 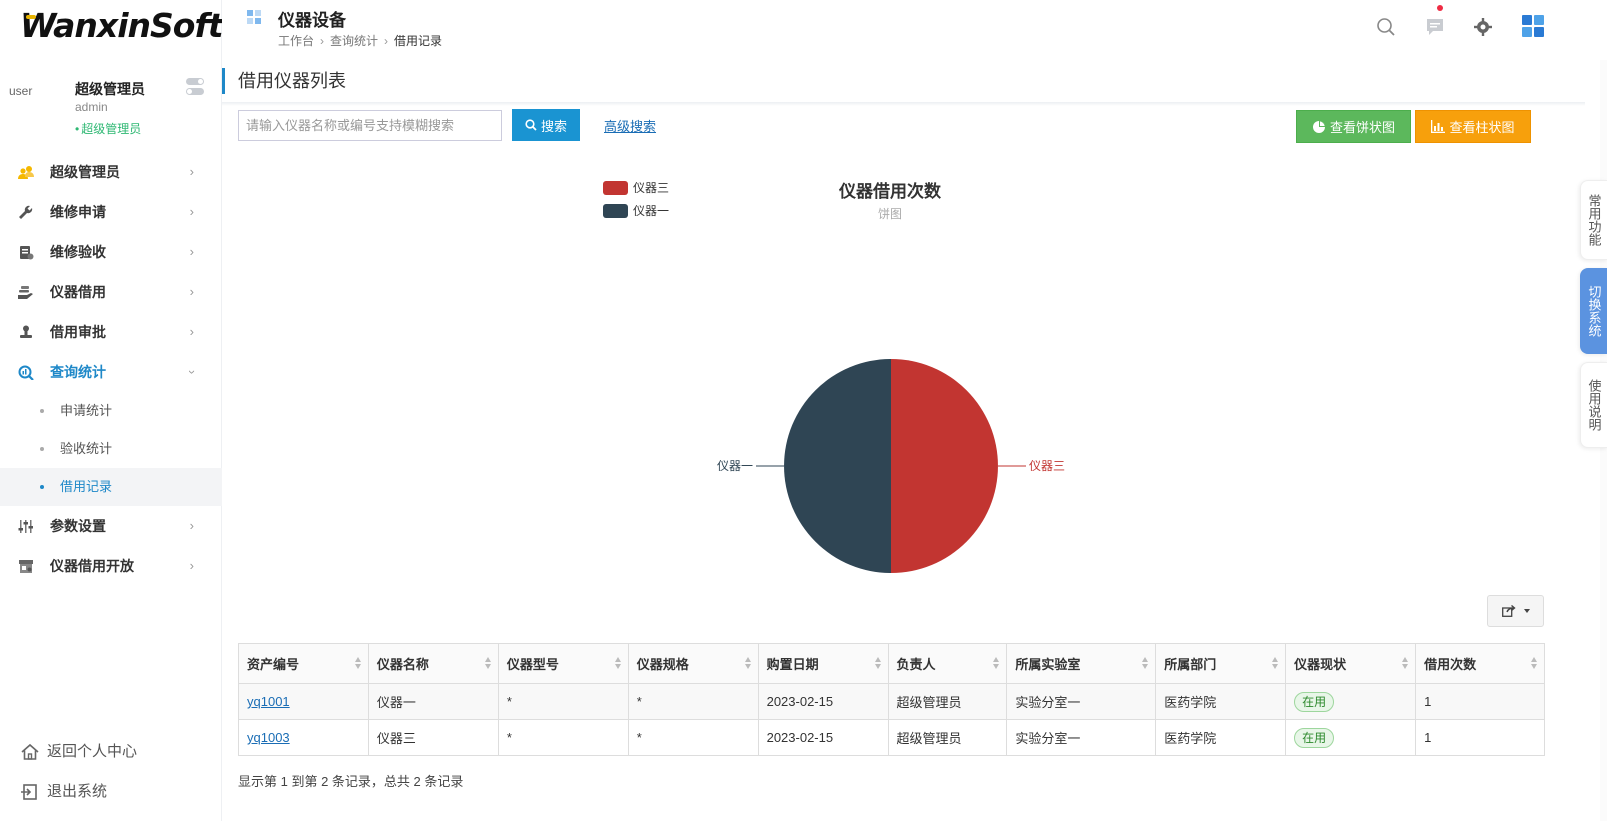 I want to click on breadcrumb-item-workbench: 工作台, so click(x=296, y=41).